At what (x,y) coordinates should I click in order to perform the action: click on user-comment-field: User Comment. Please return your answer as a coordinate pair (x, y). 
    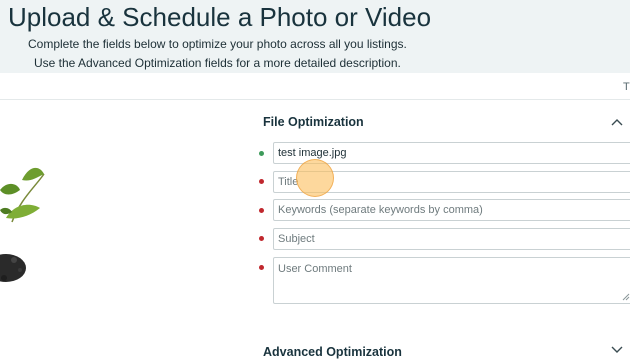
    Looking at the image, I should click on (451, 280).